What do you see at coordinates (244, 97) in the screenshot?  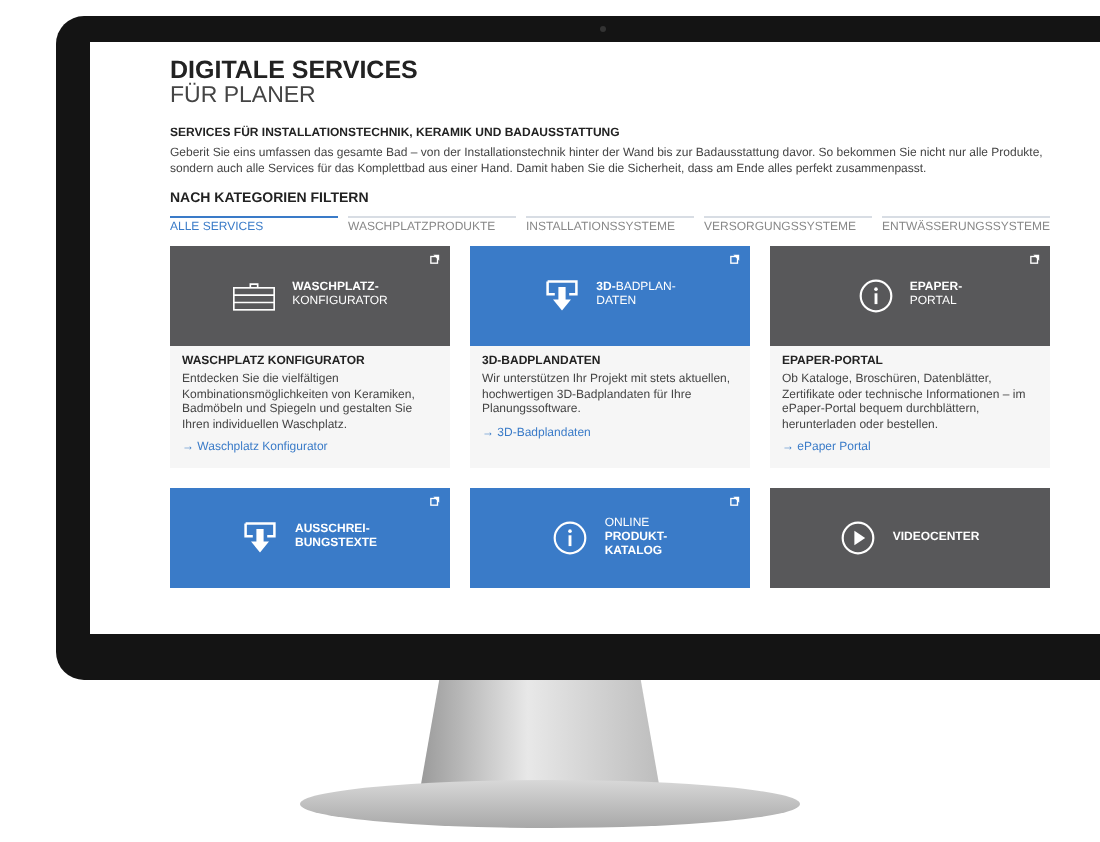 I see `page-subtitle: FÜR PLANER` at bounding box center [244, 97].